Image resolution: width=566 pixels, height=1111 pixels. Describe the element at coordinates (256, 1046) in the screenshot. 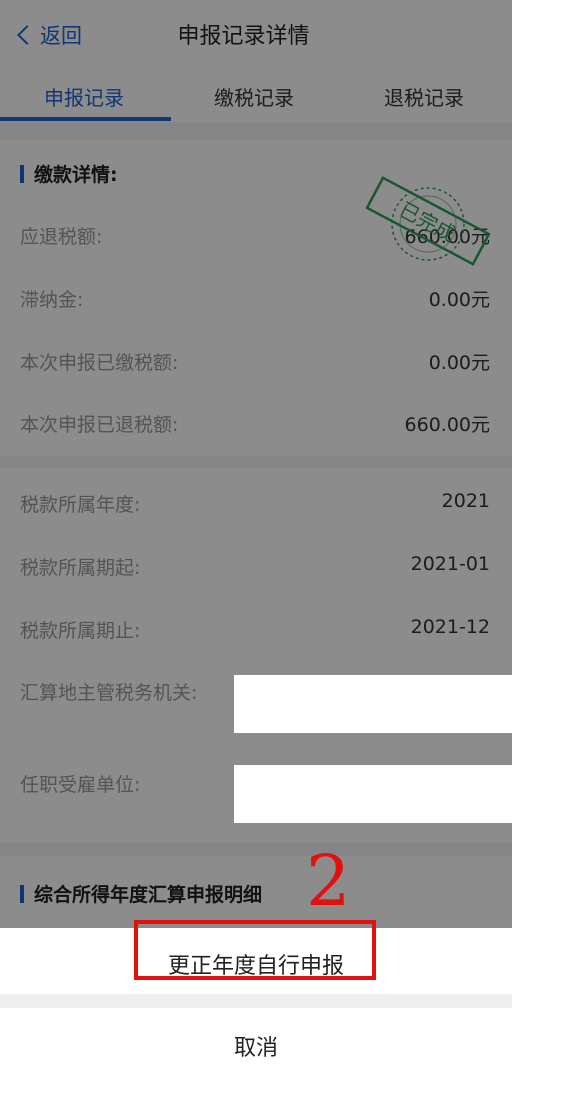

I see `cancel-button: 取消` at that location.